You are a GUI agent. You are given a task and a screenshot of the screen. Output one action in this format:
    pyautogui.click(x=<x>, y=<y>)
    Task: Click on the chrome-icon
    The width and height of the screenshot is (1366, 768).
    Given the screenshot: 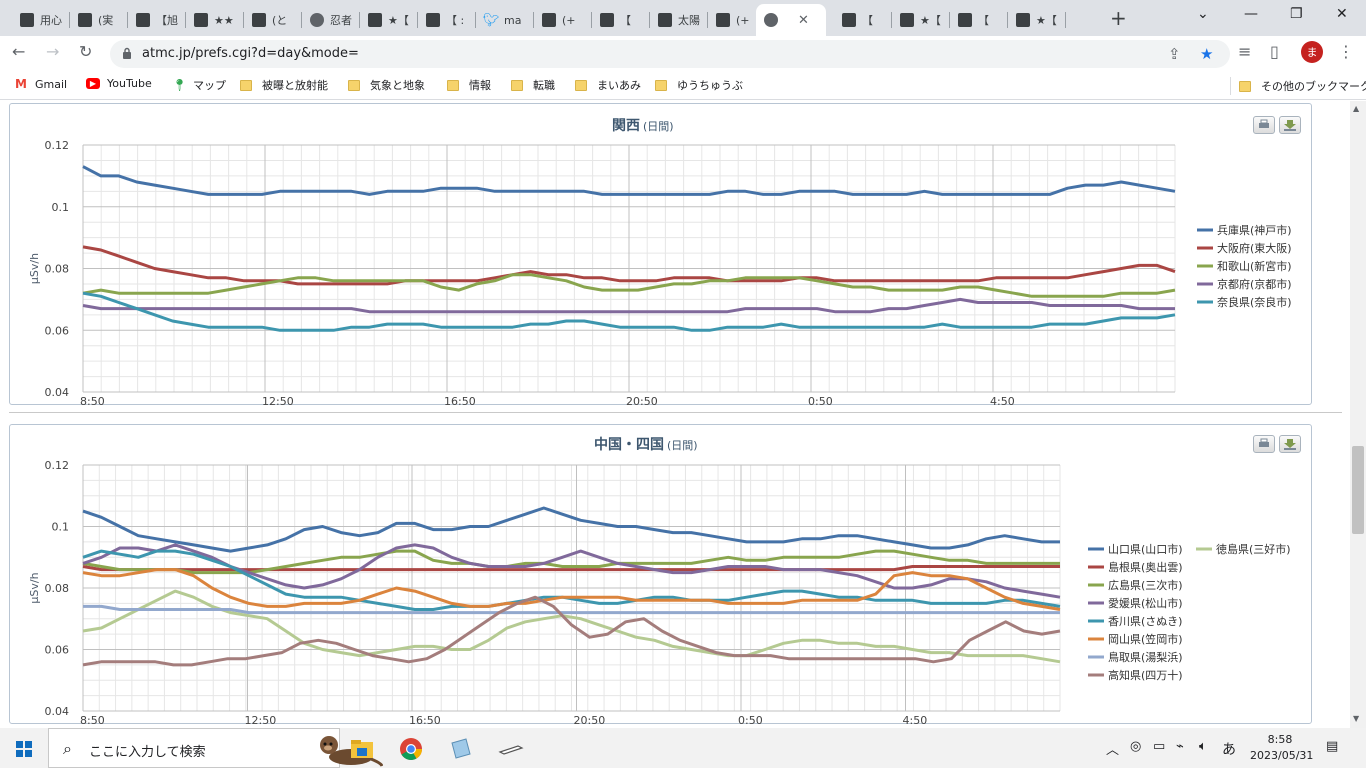 What is the action you would take?
    pyautogui.click(x=411, y=749)
    